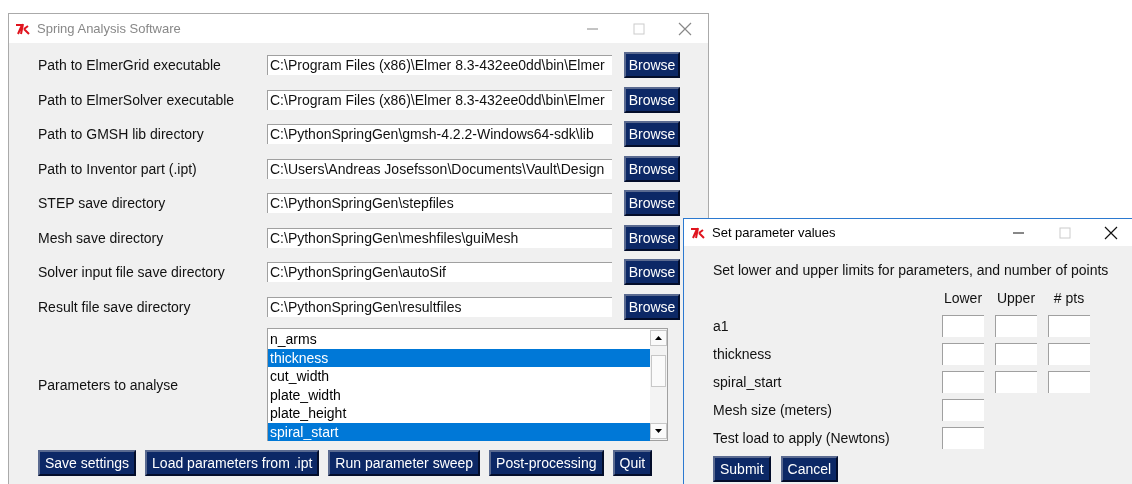 This screenshot has width=1132, height=484. Describe the element at coordinates (404, 463) in the screenshot. I see `action-button: Run parameter sweep` at that location.